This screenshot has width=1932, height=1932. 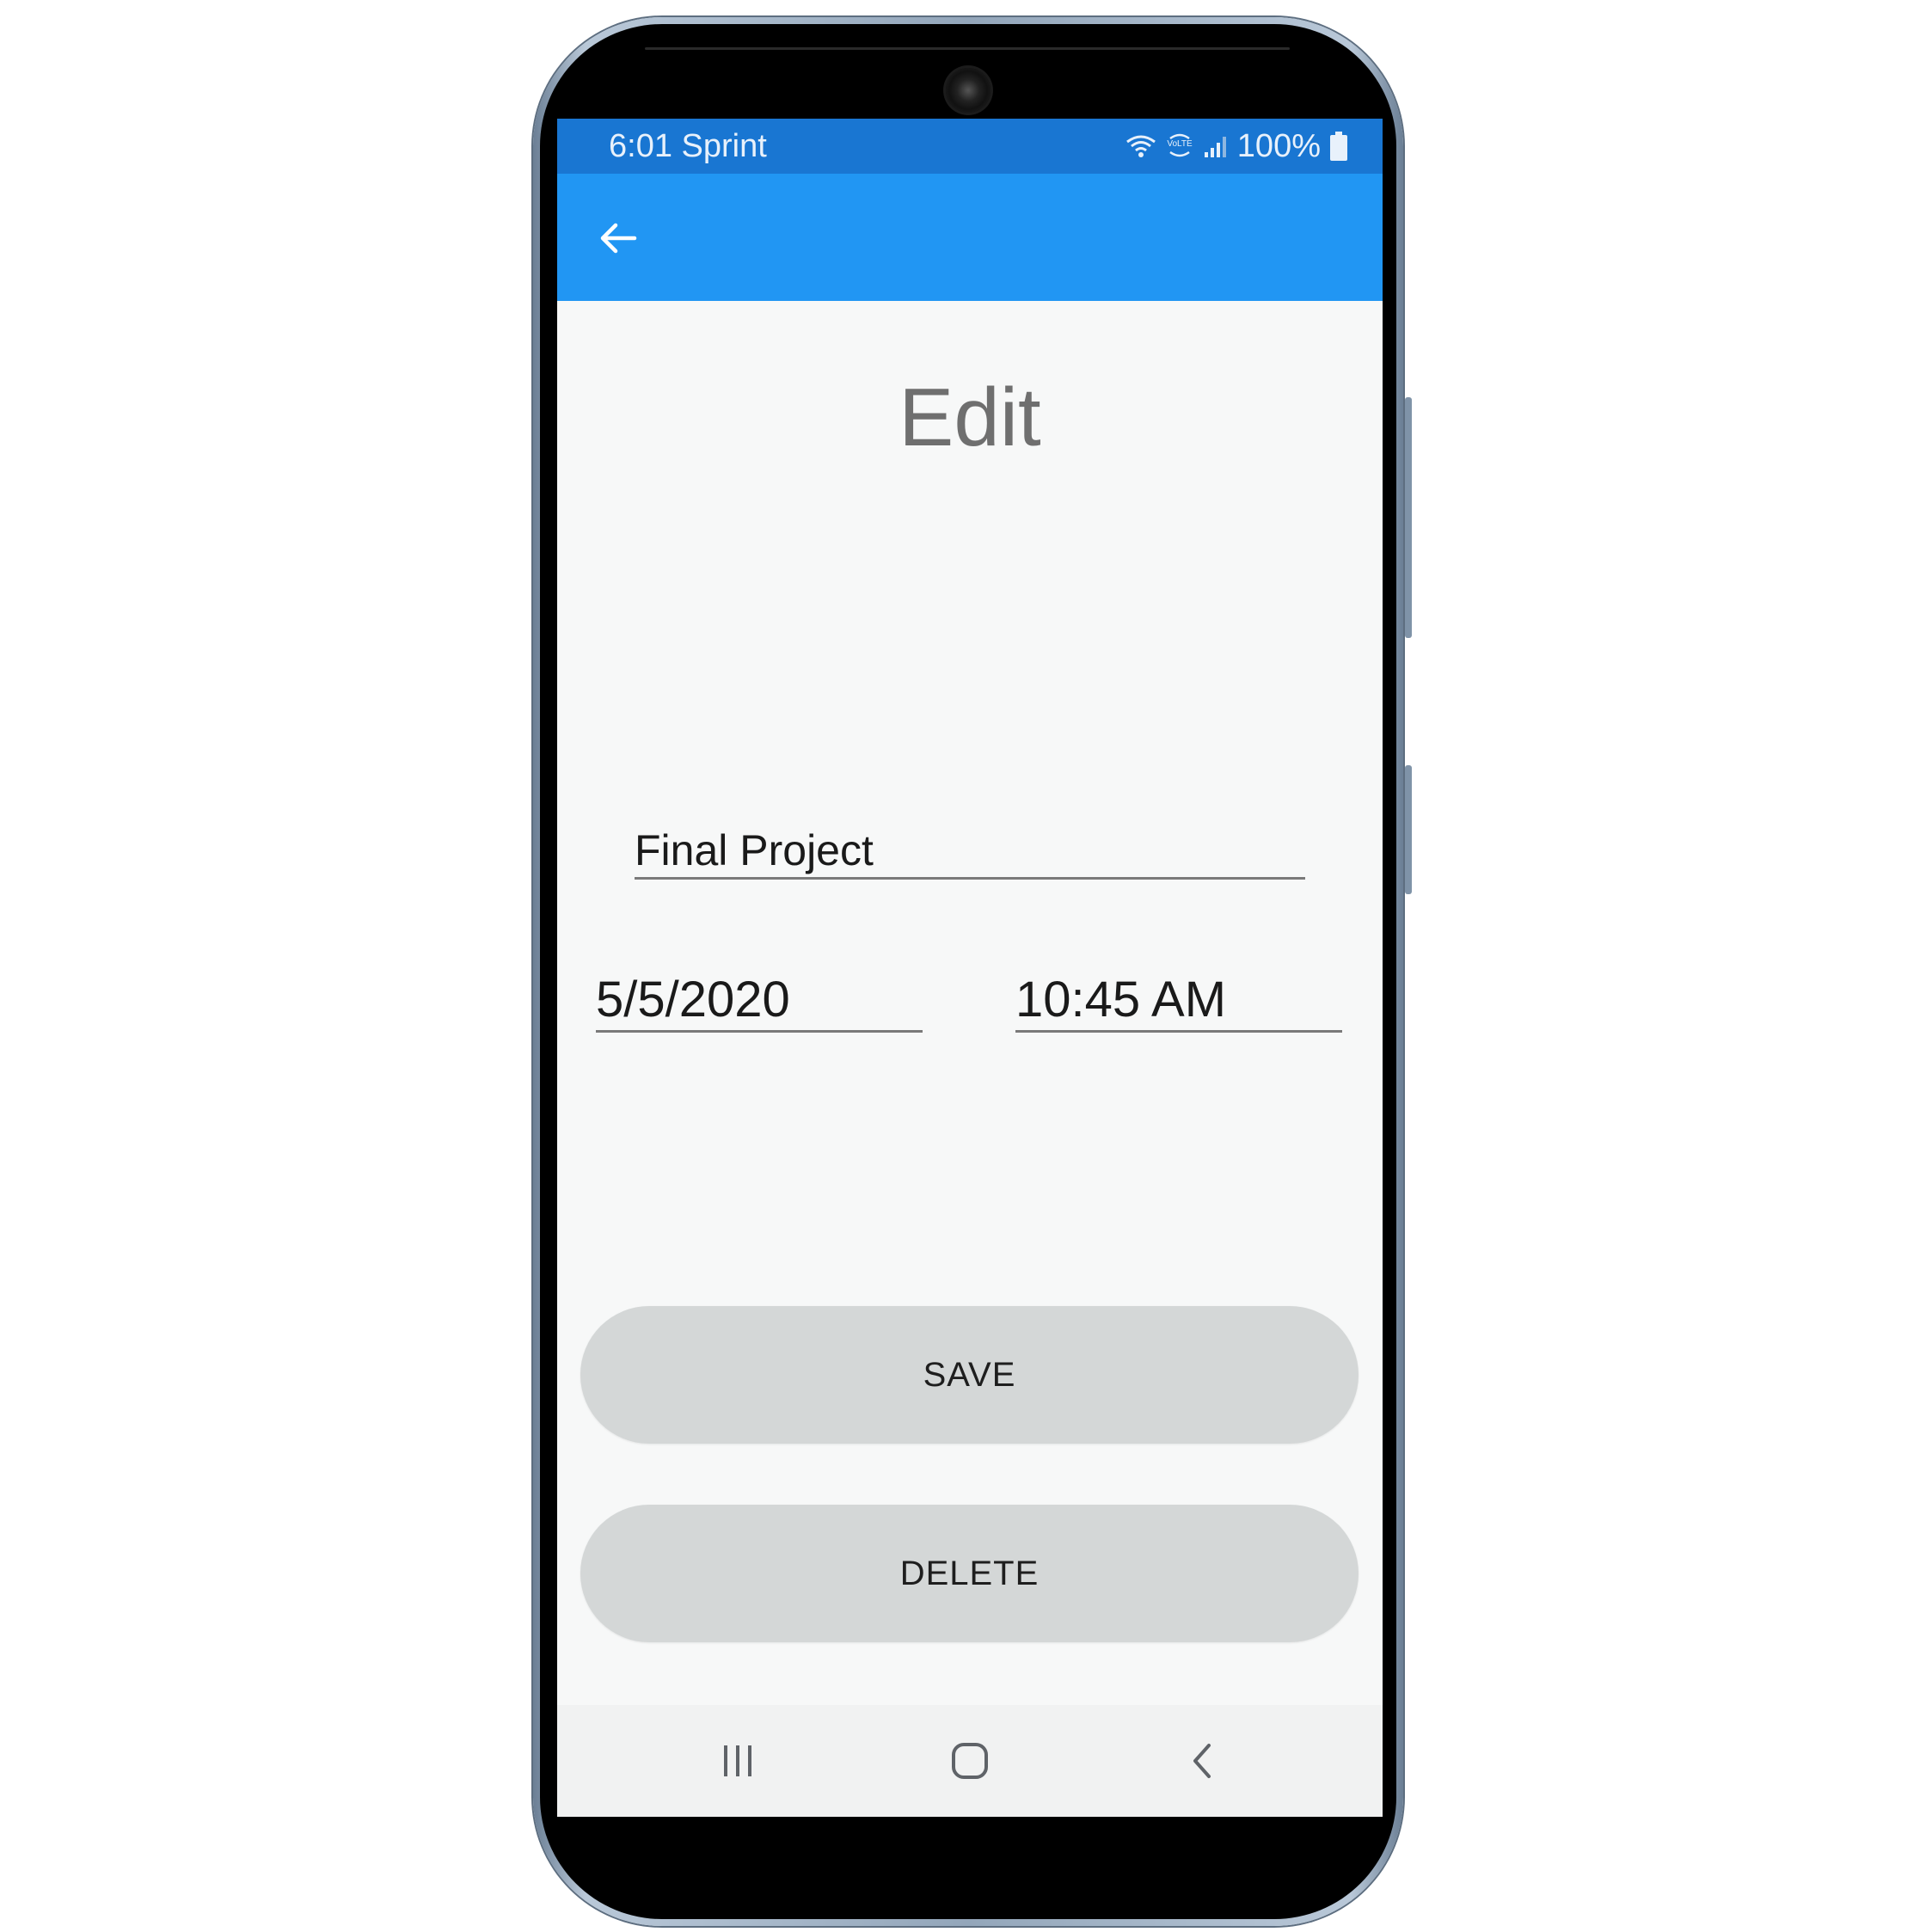 What do you see at coordinates (759, 1002) in the screenshot?
I see `date-field: 5/5/2020` at bounding box center [759, 1002].